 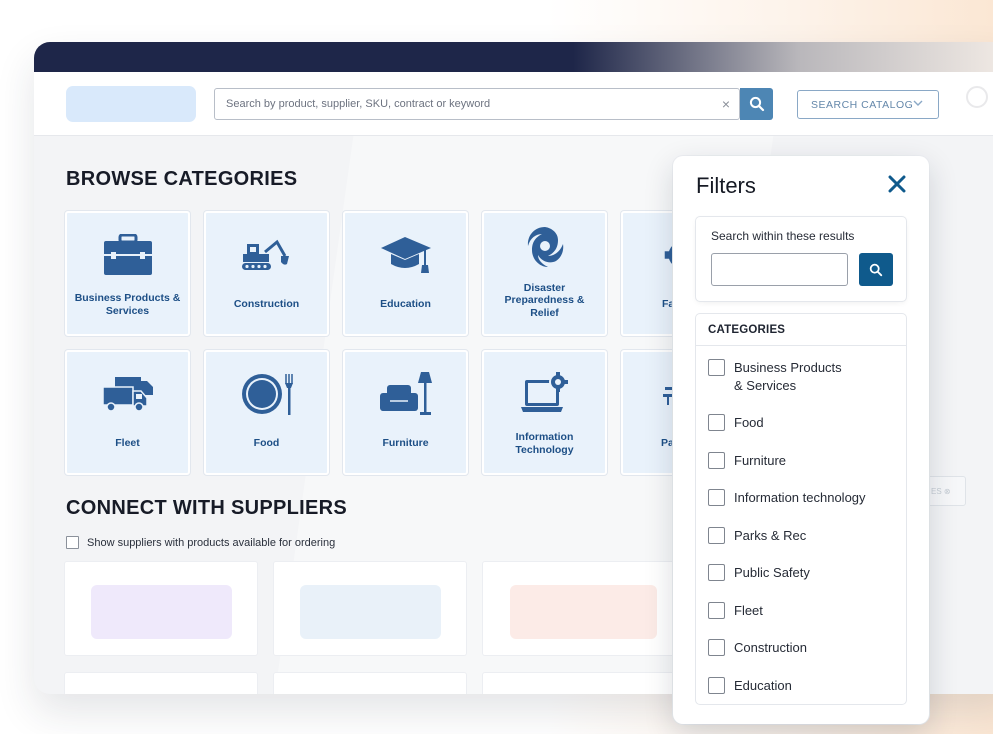 What do you see at coordinates (405, 443) in the screenshot?
I see `category-tile-label: Furniture` at bounding box center [405, 443].